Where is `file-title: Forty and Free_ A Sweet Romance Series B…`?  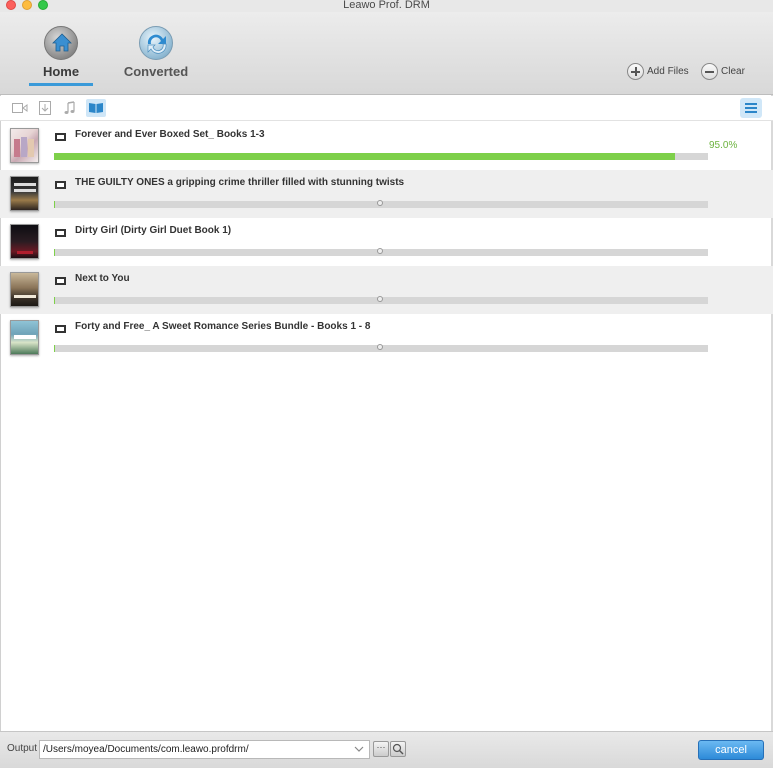 file-title: Forty and Free_ A Sweet Romance Series B… is located at coordinates (223, 326).